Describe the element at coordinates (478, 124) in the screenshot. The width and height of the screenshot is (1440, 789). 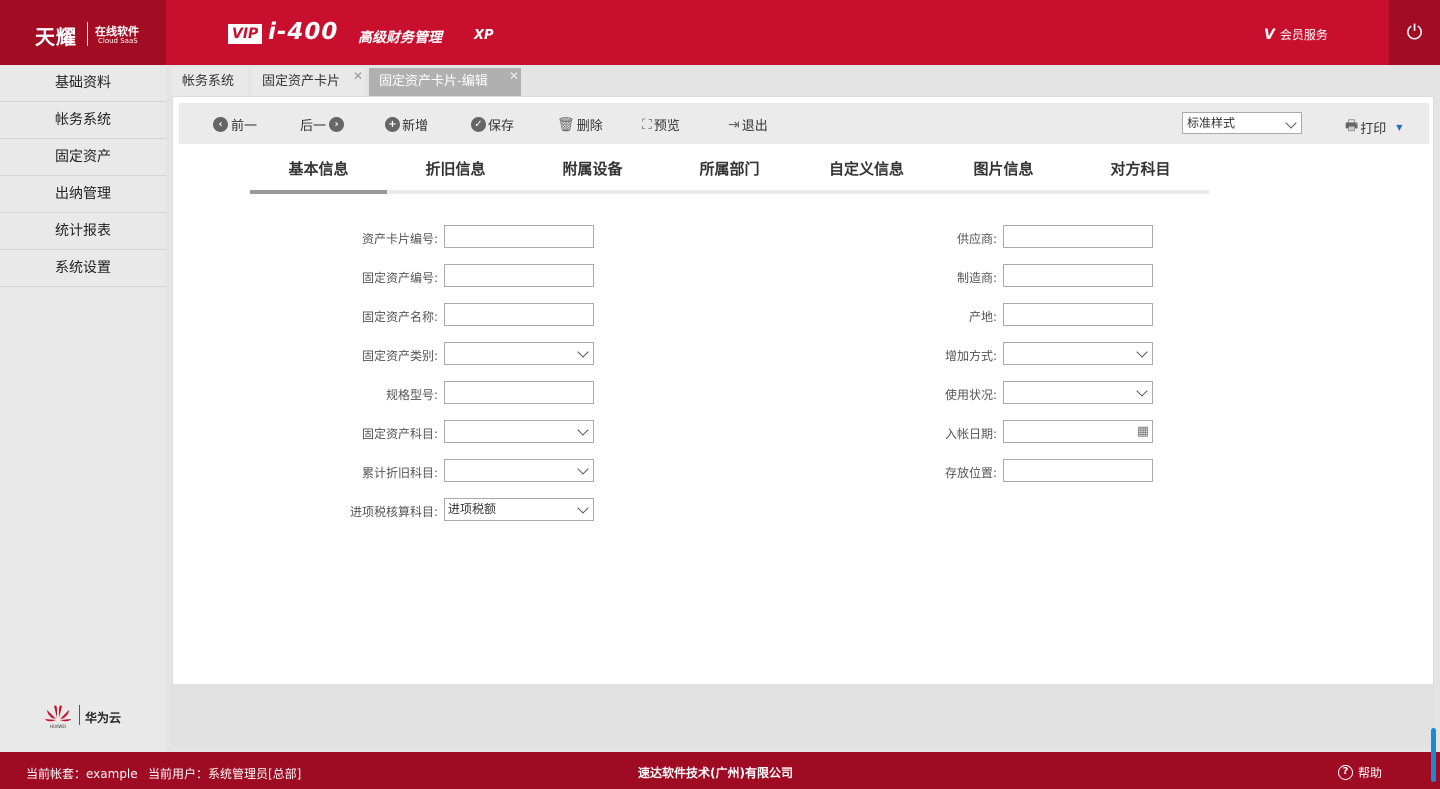
I see `check-icon: ✓` at that location.